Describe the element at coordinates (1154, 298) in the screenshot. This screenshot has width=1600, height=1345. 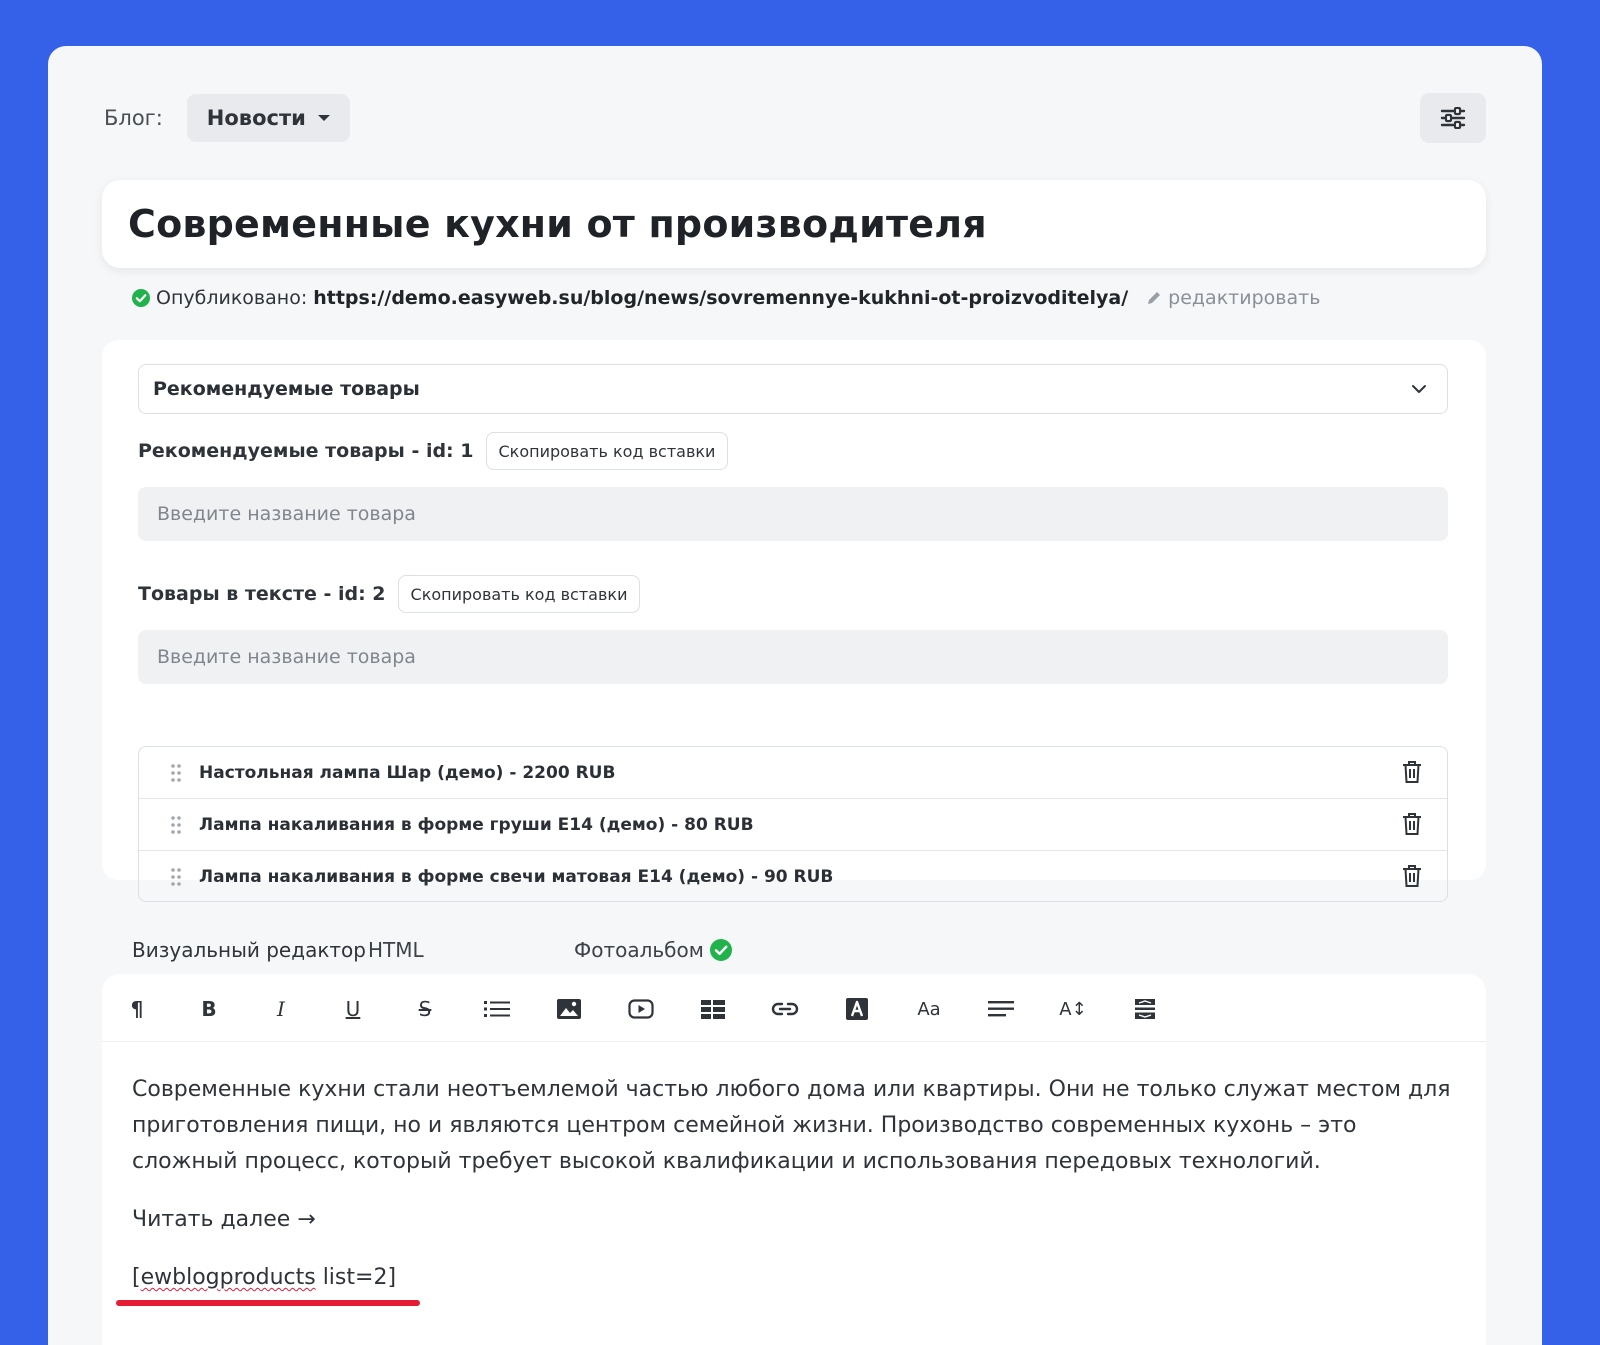
I see `pencil-icon` at that location.